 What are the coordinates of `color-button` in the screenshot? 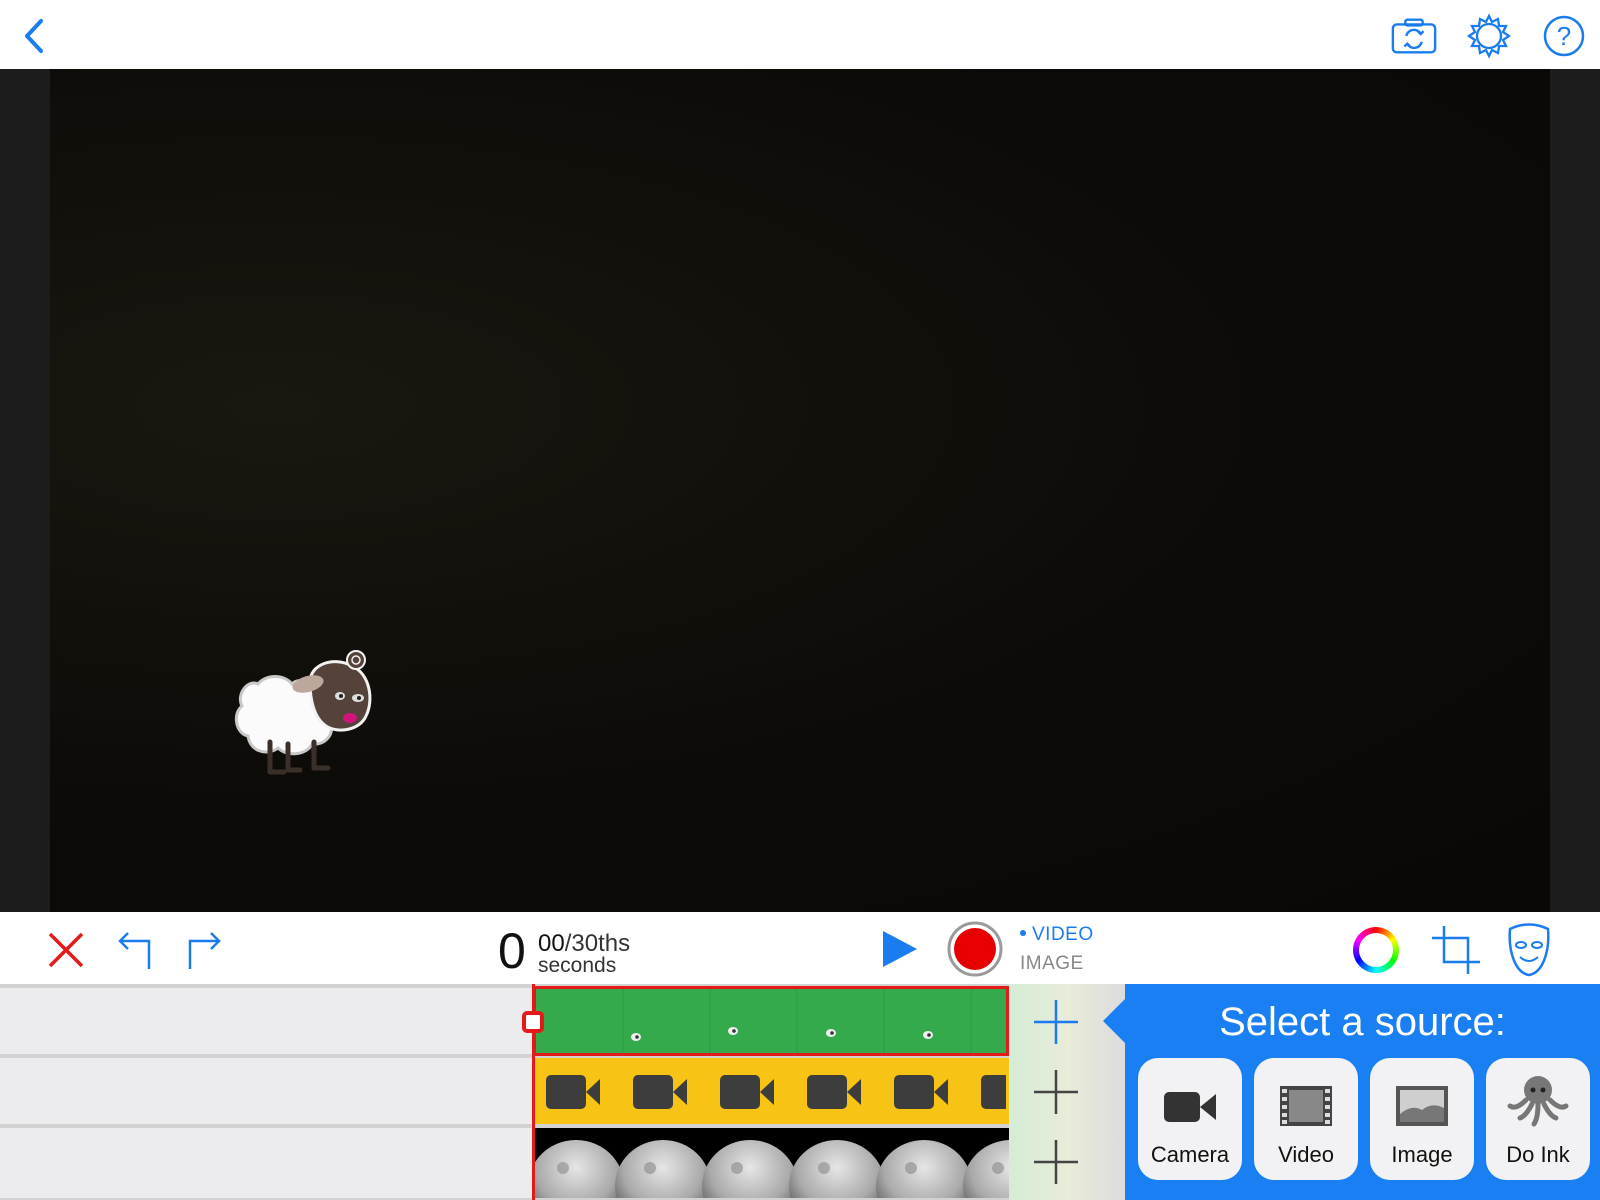 It's located at (1376, 950).